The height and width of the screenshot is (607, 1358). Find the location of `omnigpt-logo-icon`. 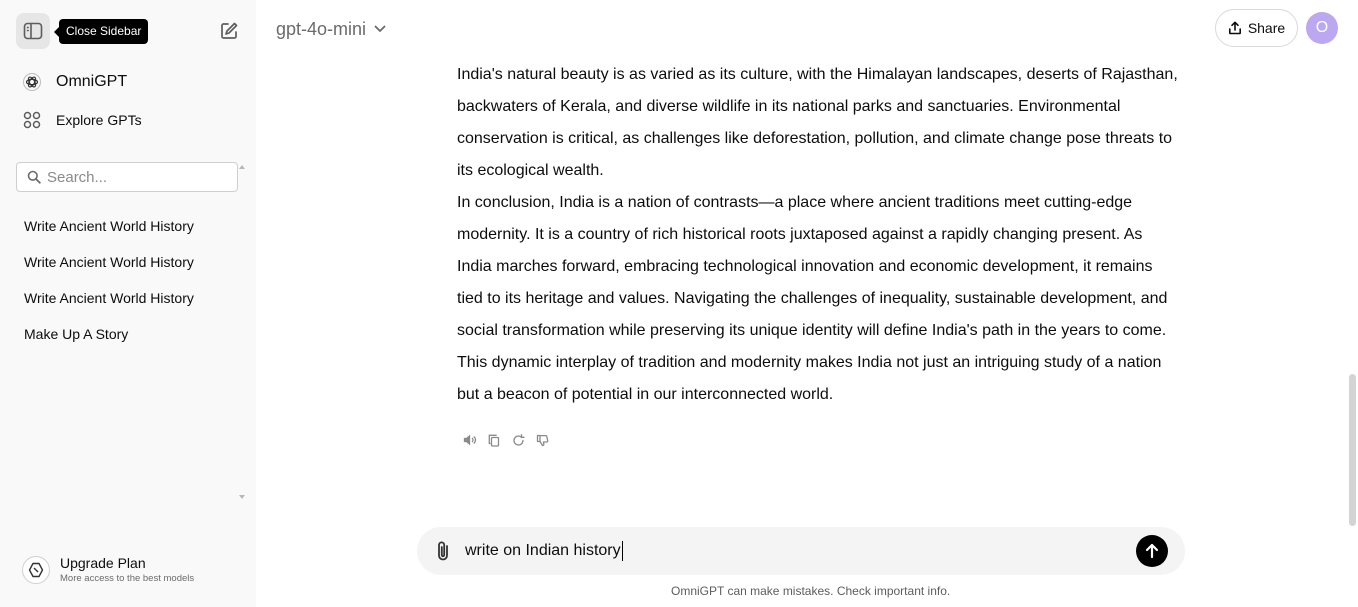

omnigpt-logo-icon is located at coordinates (32, 82).